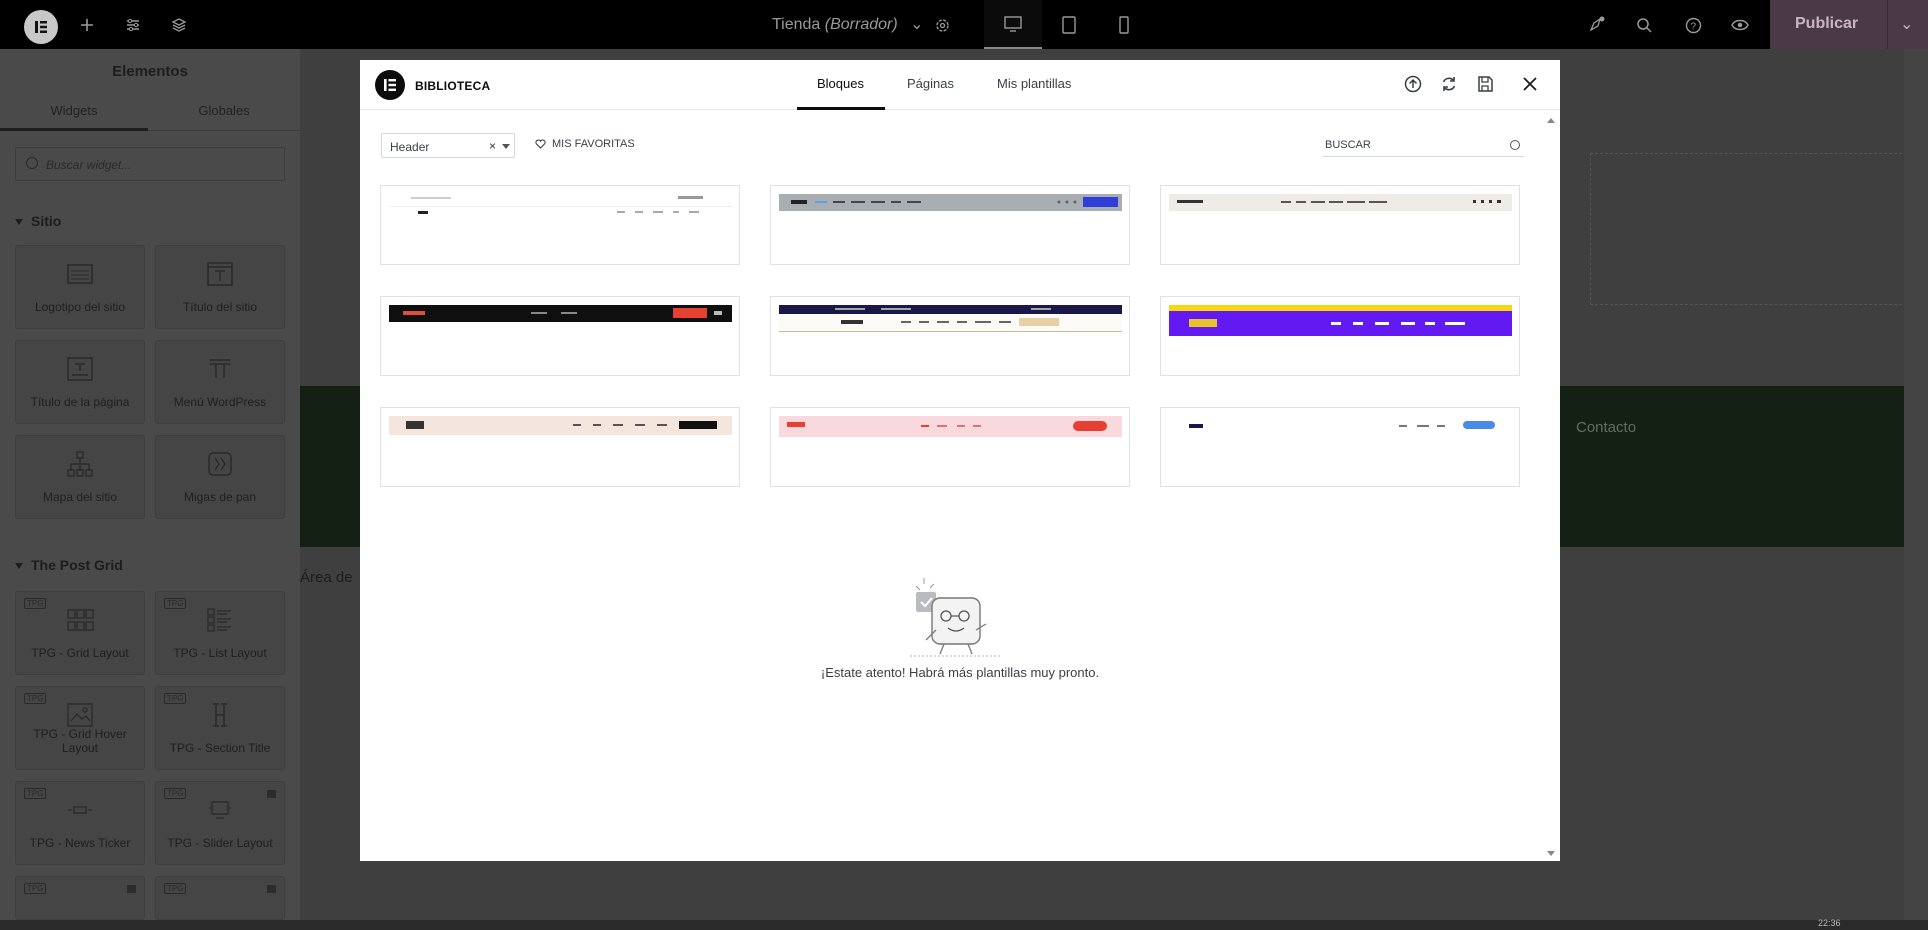 Image resolution: width=1928 pixels, height=930 pixels. Describe the element at coordinates (220, 402) in the screenshot. I see `widget-label: Menú WordPress` at that location.